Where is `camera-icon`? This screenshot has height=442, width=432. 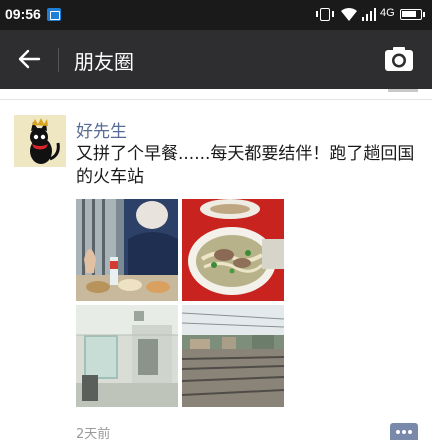
camera-icon is located at coordinates (399, 59).